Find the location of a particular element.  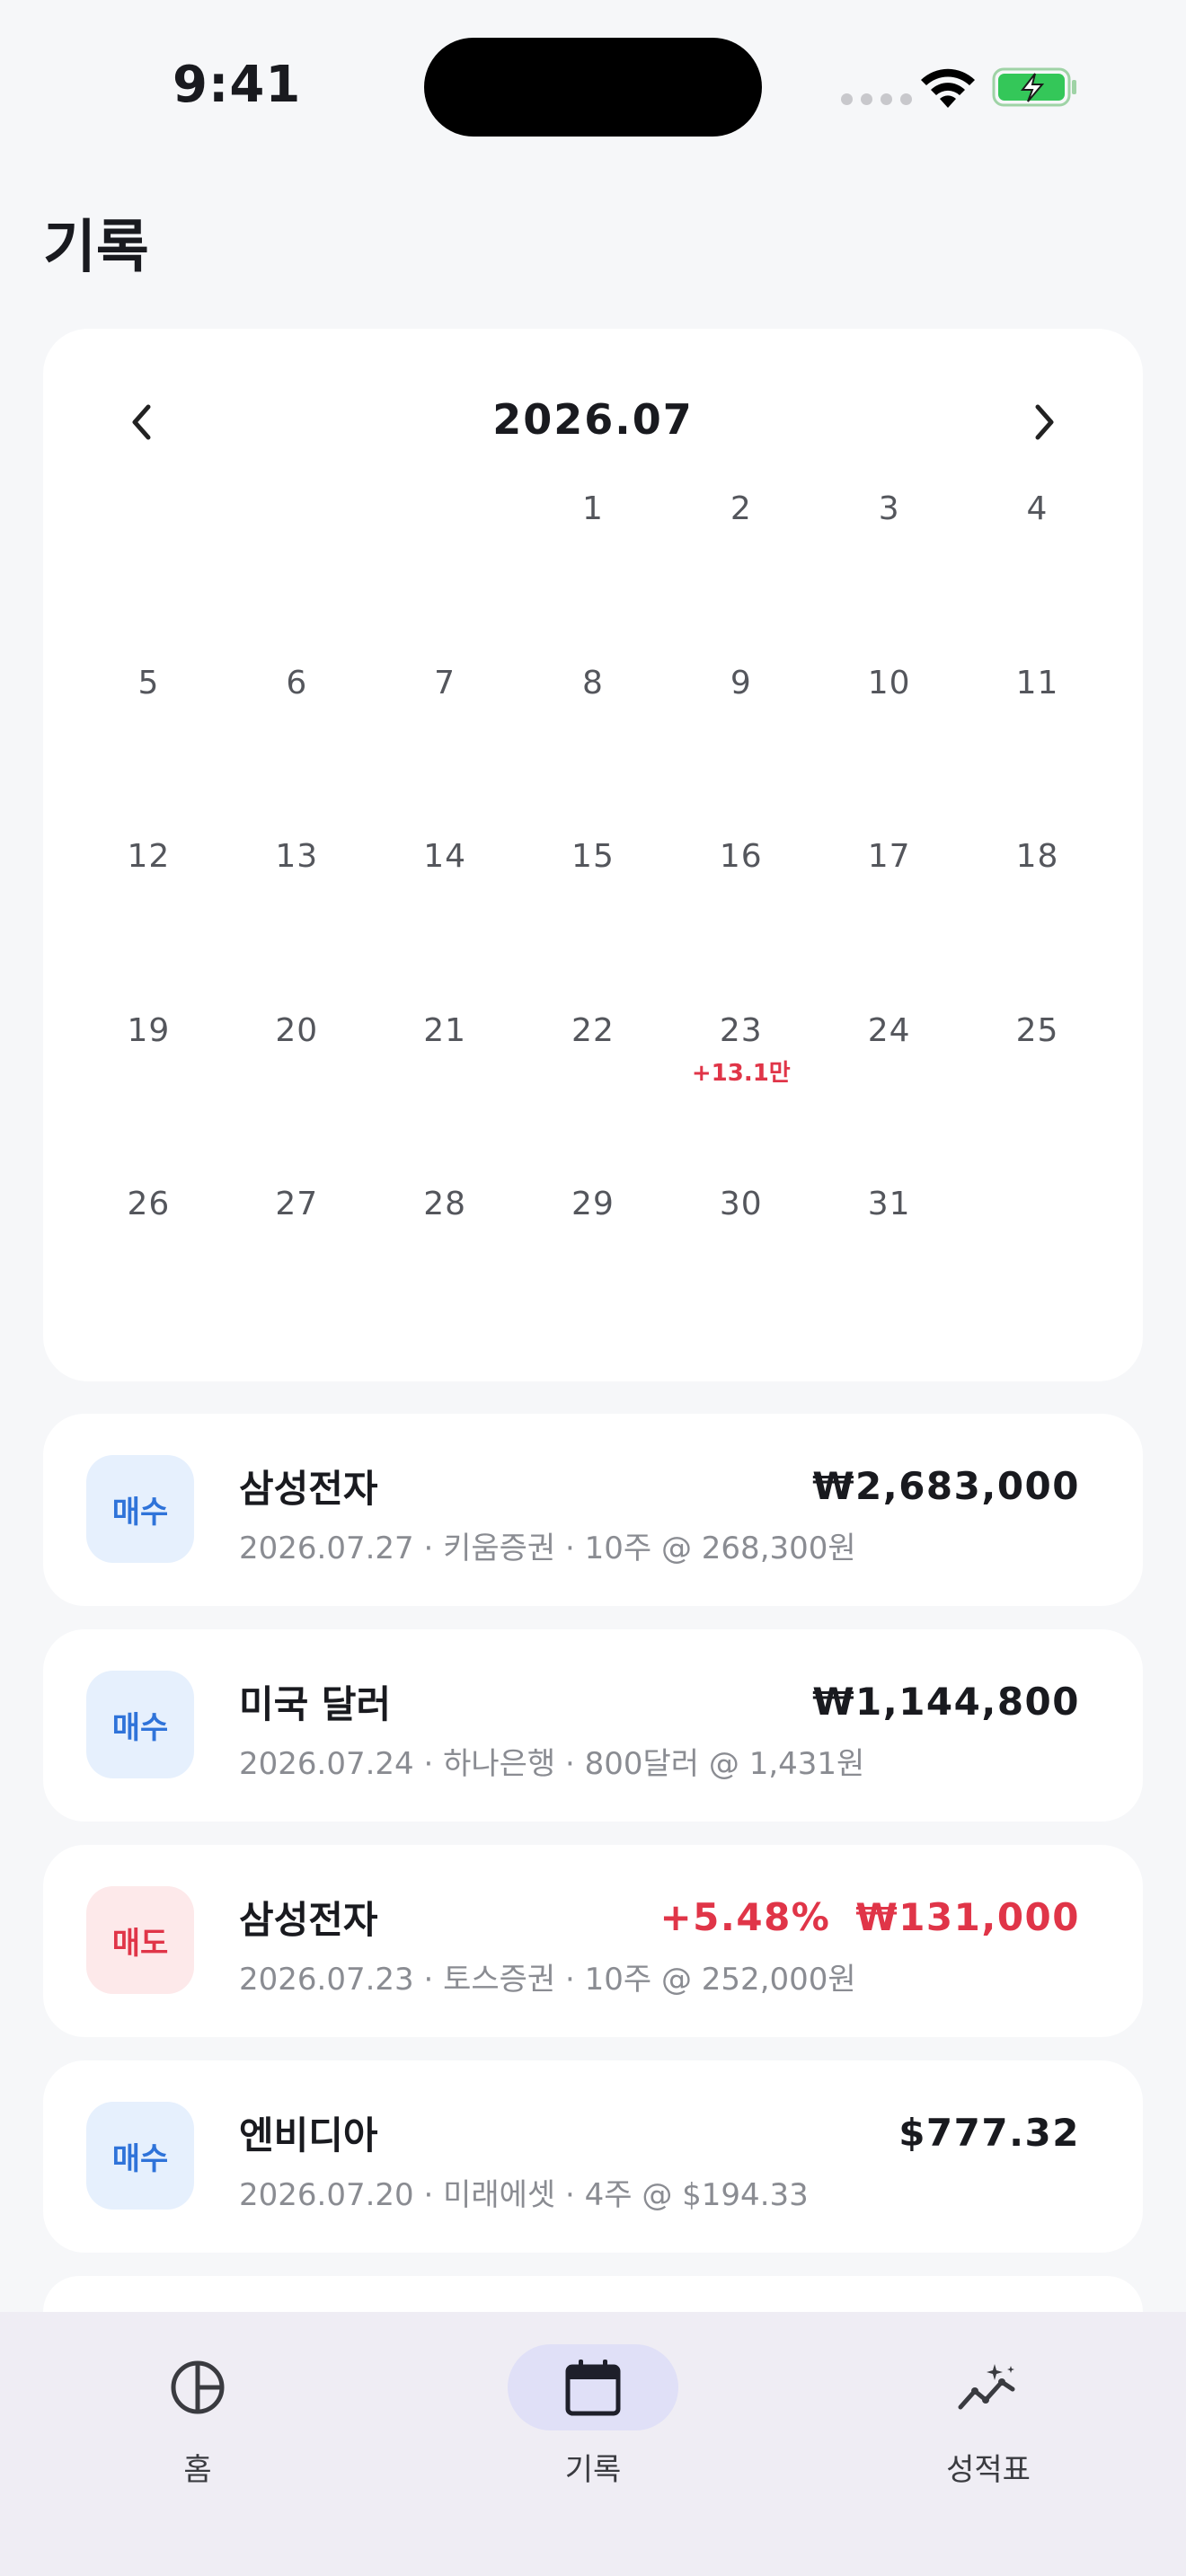

calendar-day-number: 24 is located at coordinates (889, 1030).